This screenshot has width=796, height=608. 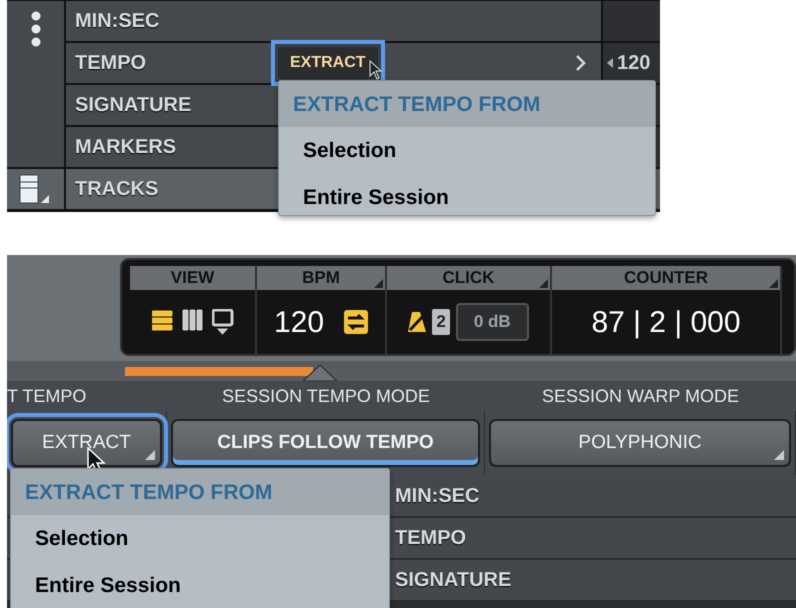 What do you see at coordinates (417, 322) in the screenshot?
I see `metronome-icon` at bounding box center [417, 322].